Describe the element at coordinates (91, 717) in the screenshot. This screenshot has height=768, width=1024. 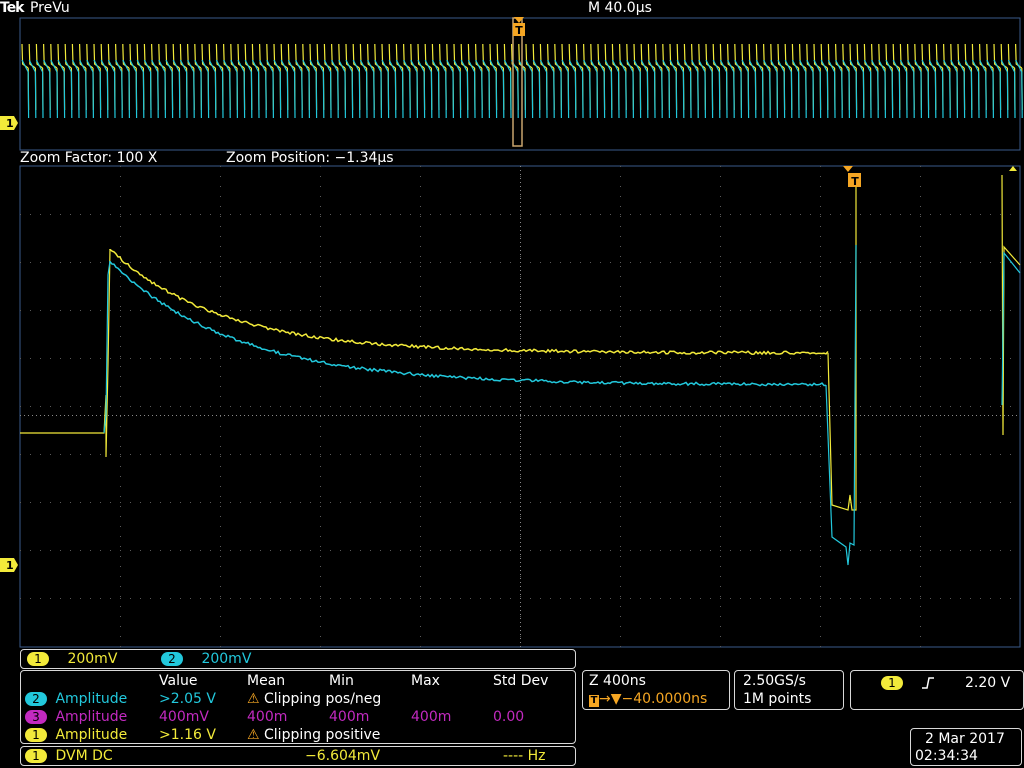
I see `meas-ch3-label: Amplitude` at that location.